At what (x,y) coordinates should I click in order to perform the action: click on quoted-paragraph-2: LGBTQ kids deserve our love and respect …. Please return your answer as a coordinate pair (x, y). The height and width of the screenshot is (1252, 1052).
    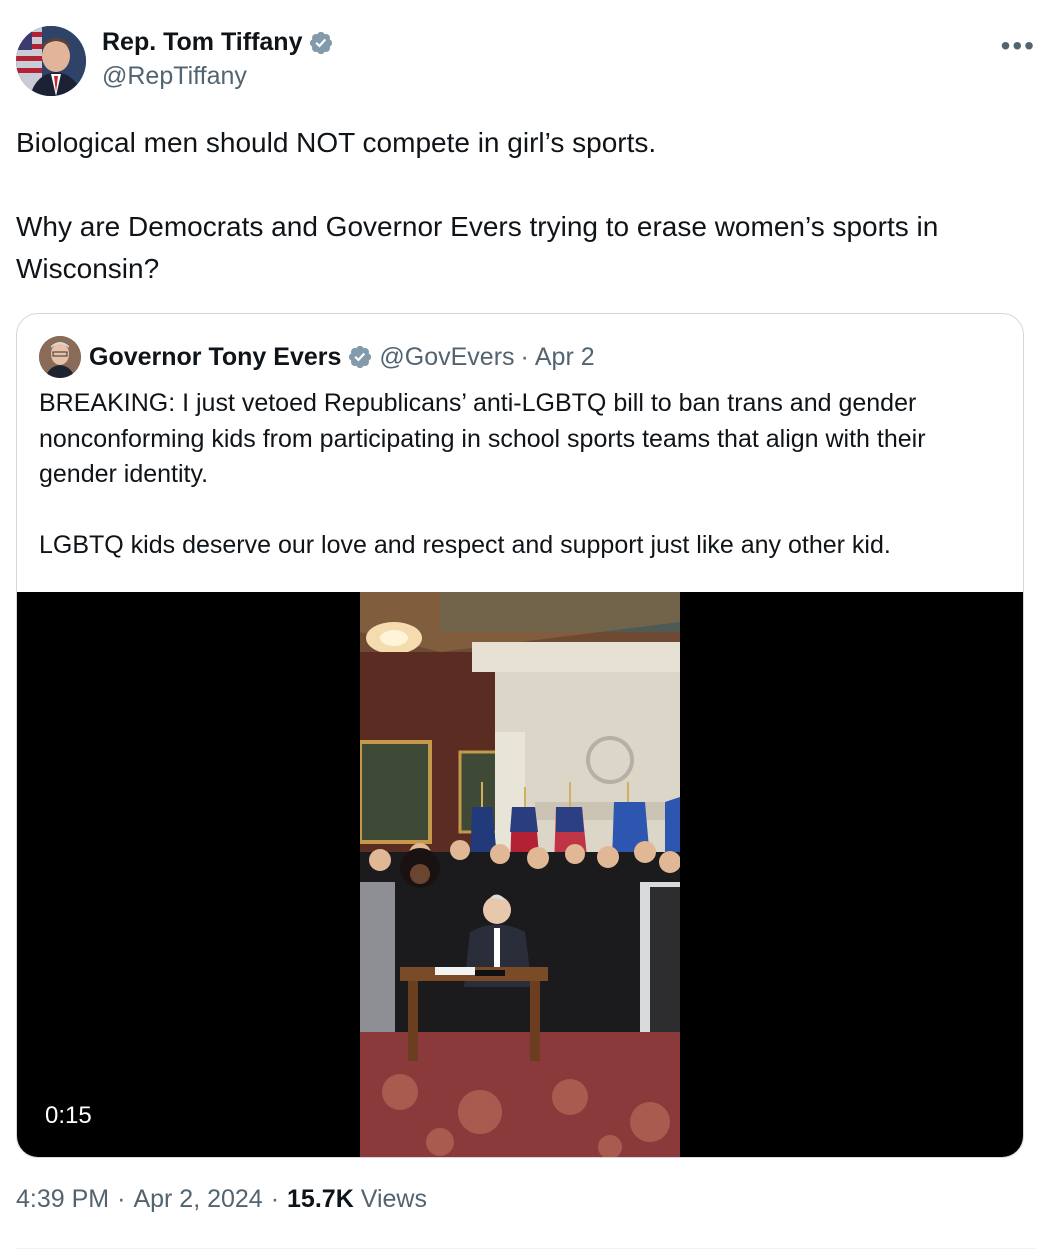
    Looking at the image, I should click on (465, 545).